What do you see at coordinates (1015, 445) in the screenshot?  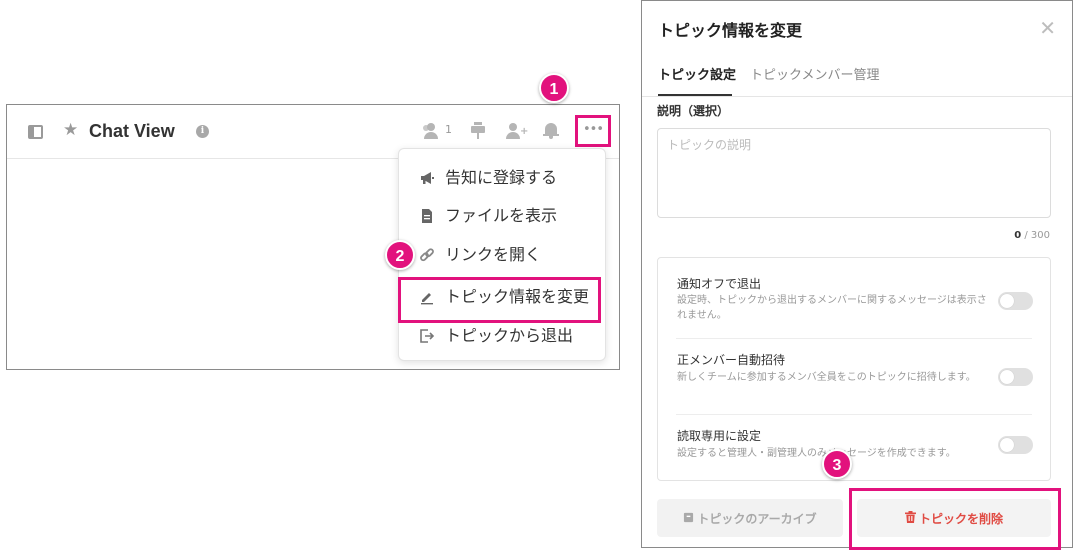 I see `toggle-read-only` at bounding box center [1015, 445].